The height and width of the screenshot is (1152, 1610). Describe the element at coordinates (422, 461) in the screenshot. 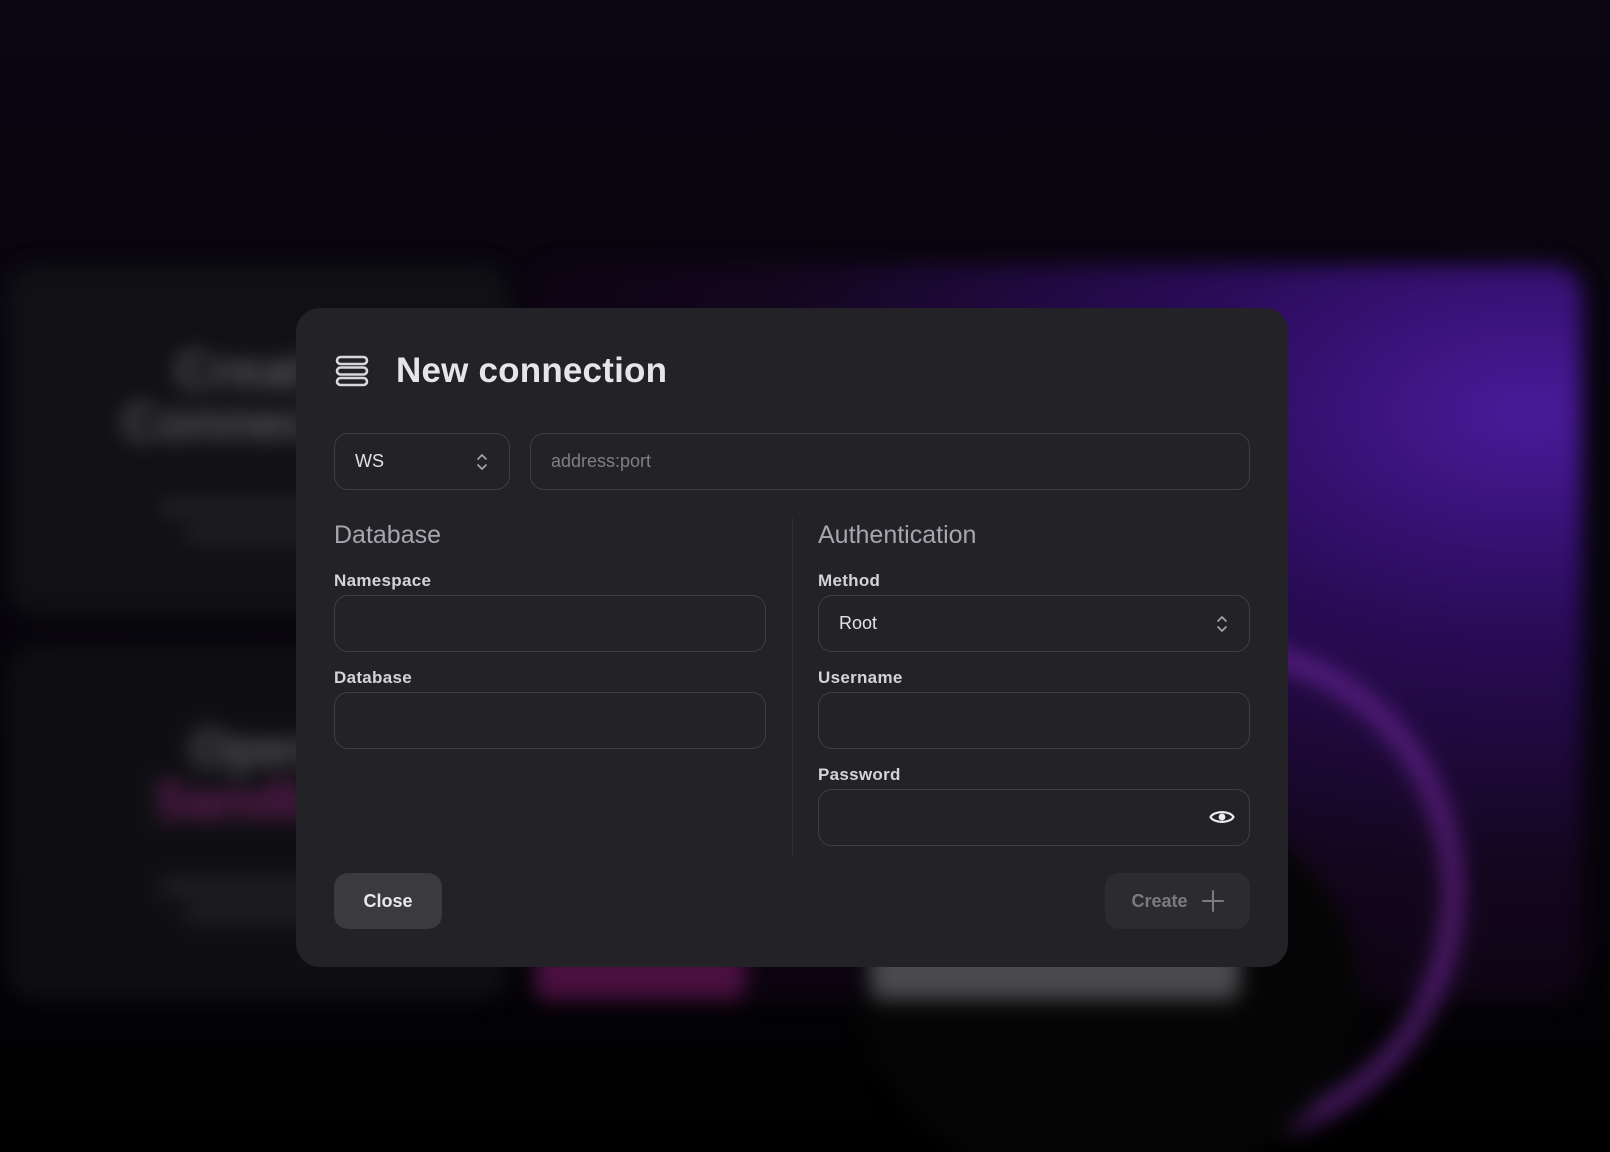

I see `protocol-select: WS` at that location.